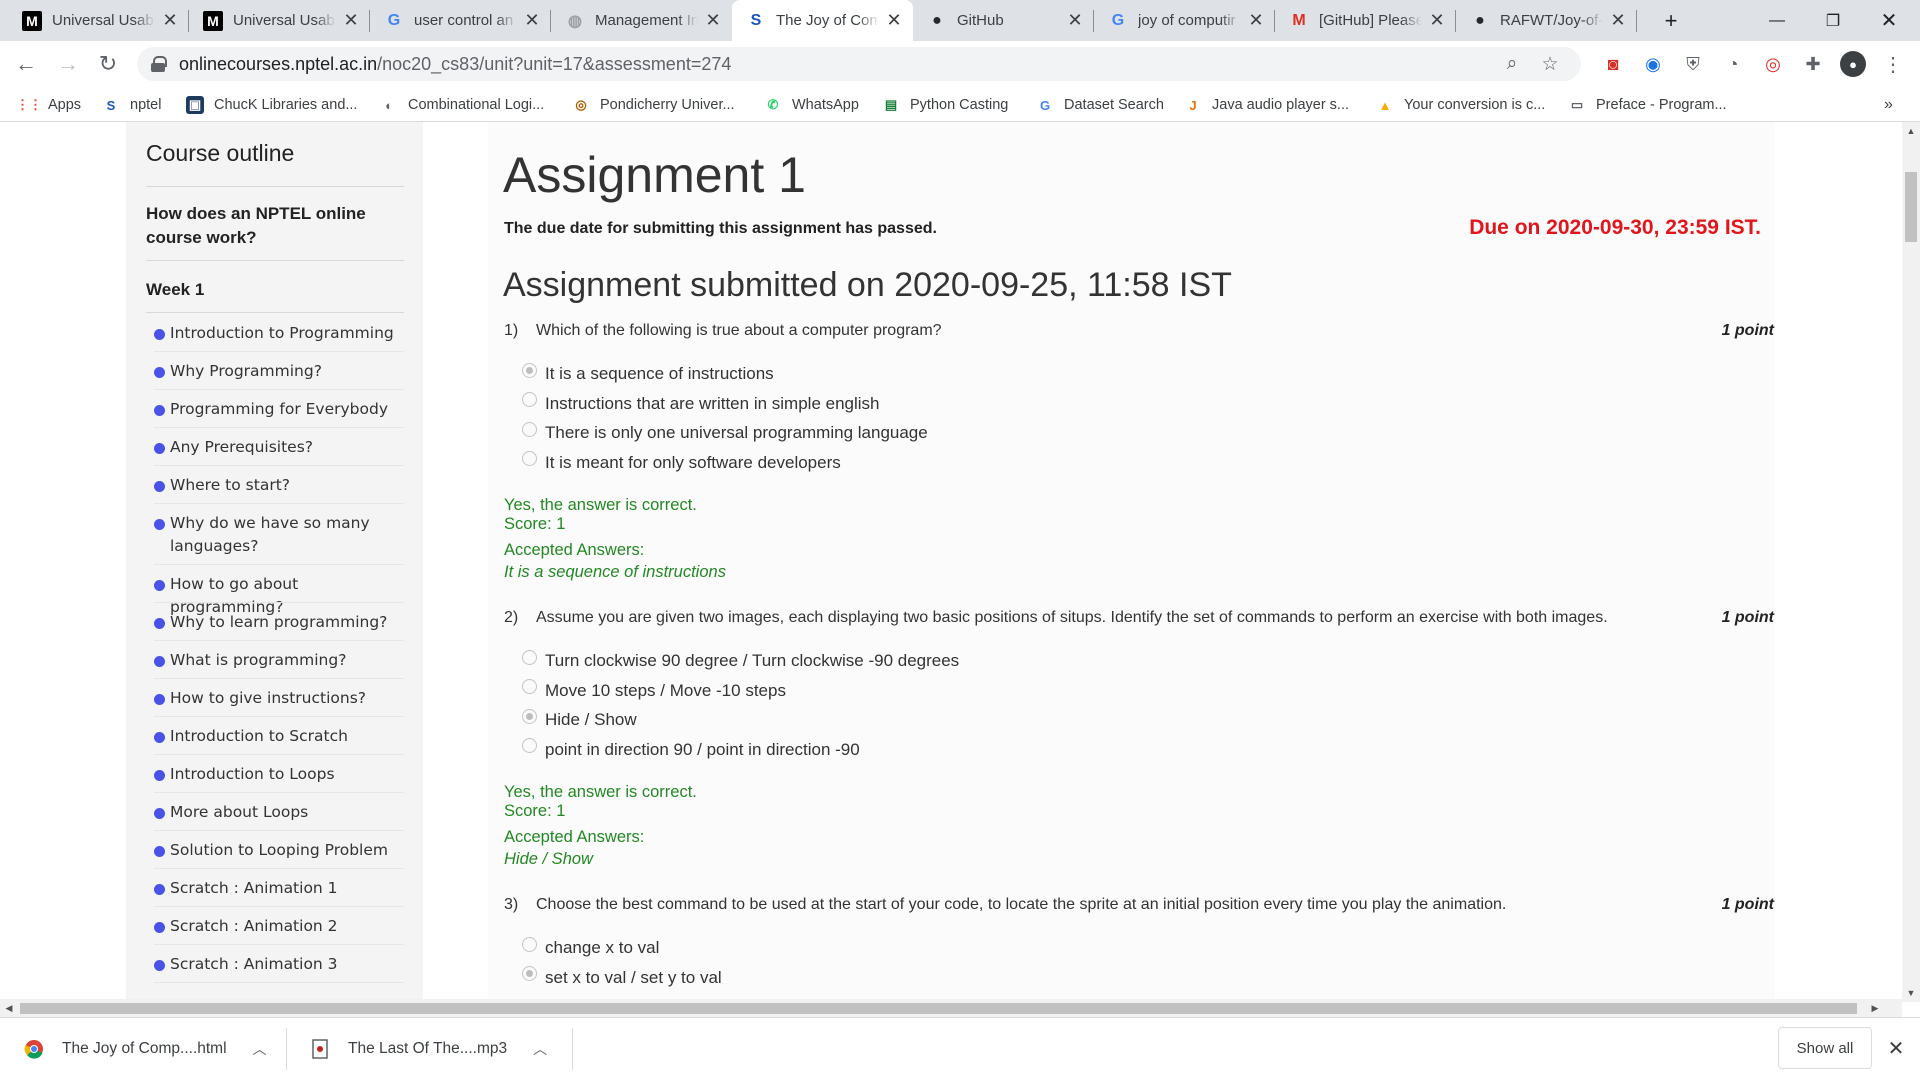 Image resolution: width=1920 pixels, height=1080 pixels. What do you see at coordinates (1550, 64) in the screenshot?
I see `bookmark-star-icon: ☆` at bounding box center [1550, 64].